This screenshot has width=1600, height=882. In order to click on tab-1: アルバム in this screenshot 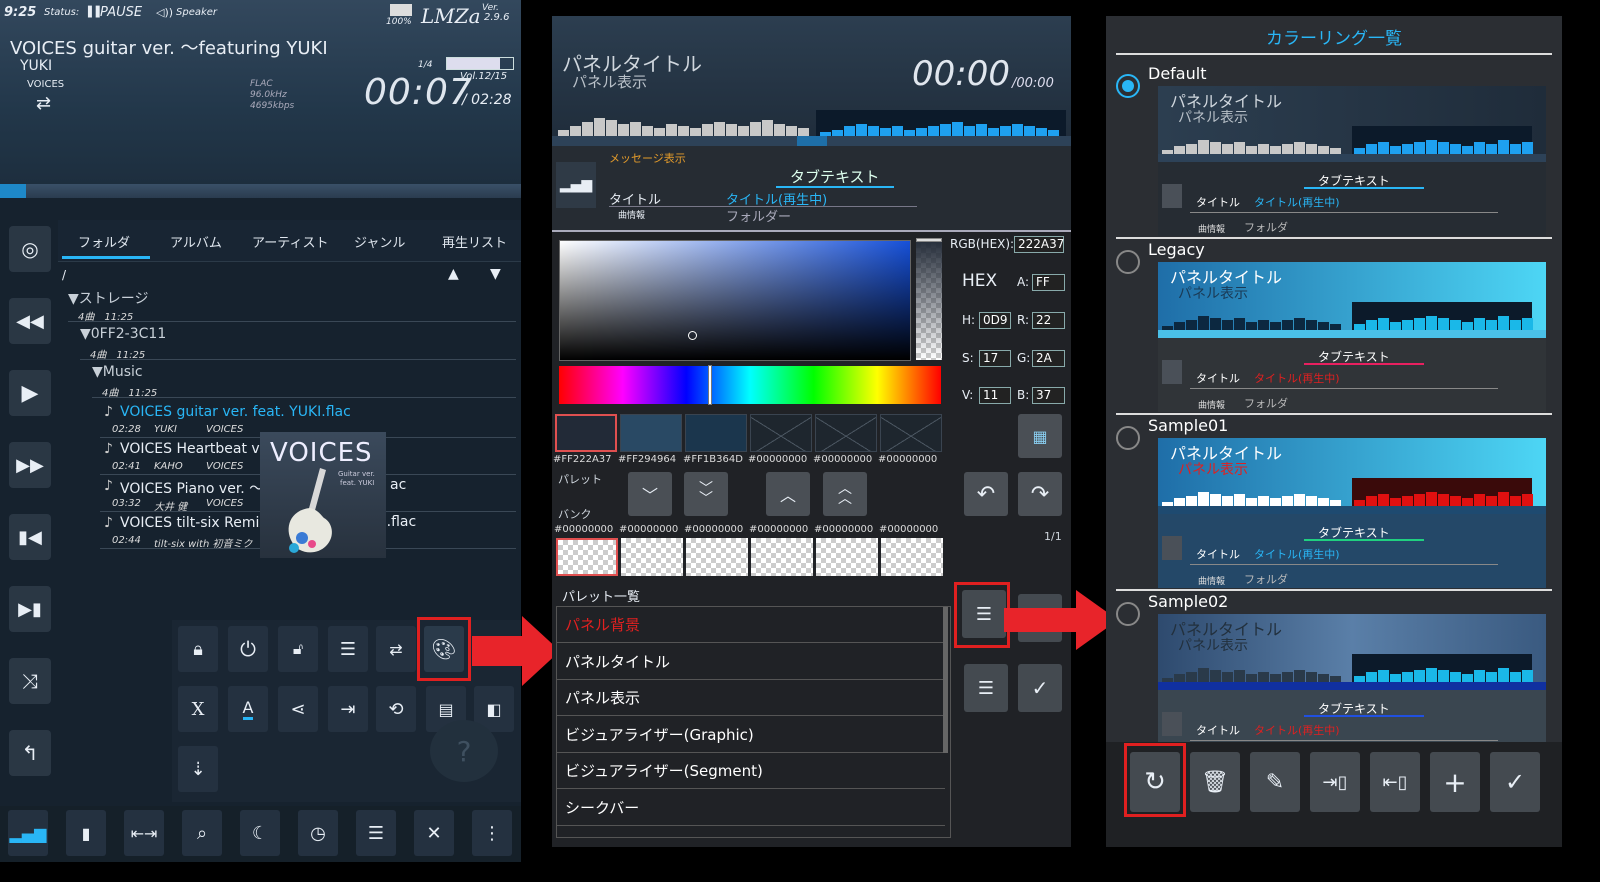, I will do `click(196, 241)`.